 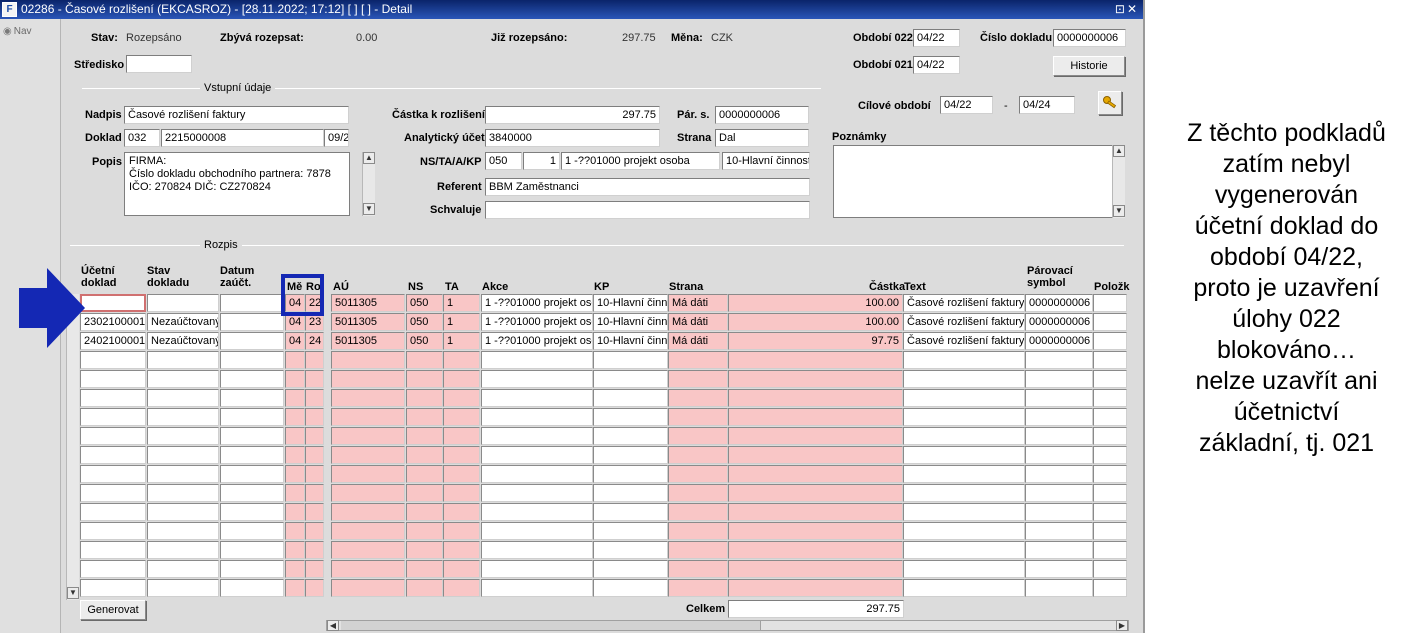 What do you see at coordinates (336, 138) in the screenshot?
I see `doklad-period-field: 09/22` at bounding box center [336, 138].